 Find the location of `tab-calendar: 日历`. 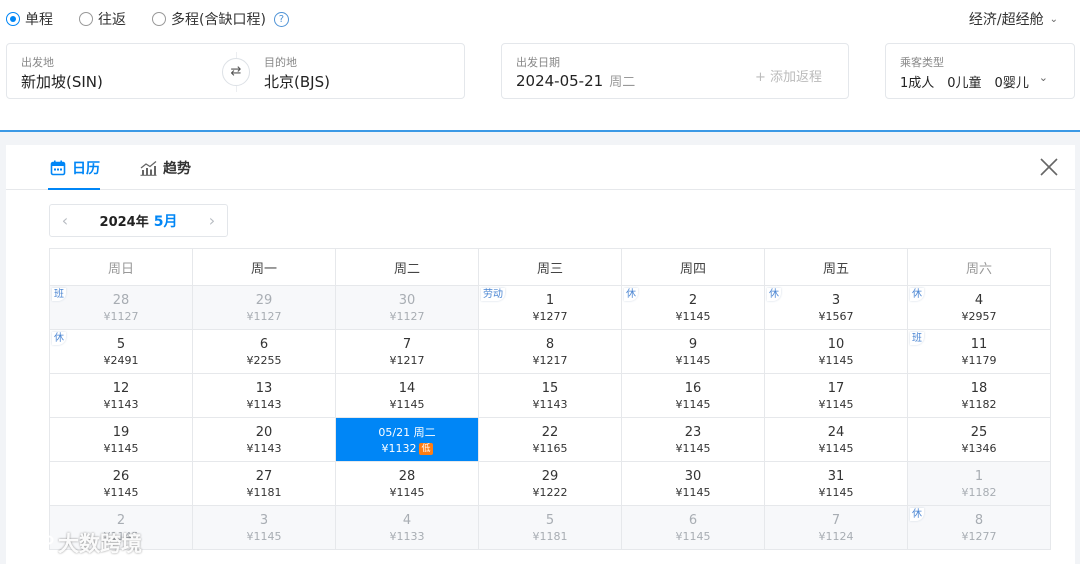

tab-calendar: 日历 is located at coordinates (74, 174).